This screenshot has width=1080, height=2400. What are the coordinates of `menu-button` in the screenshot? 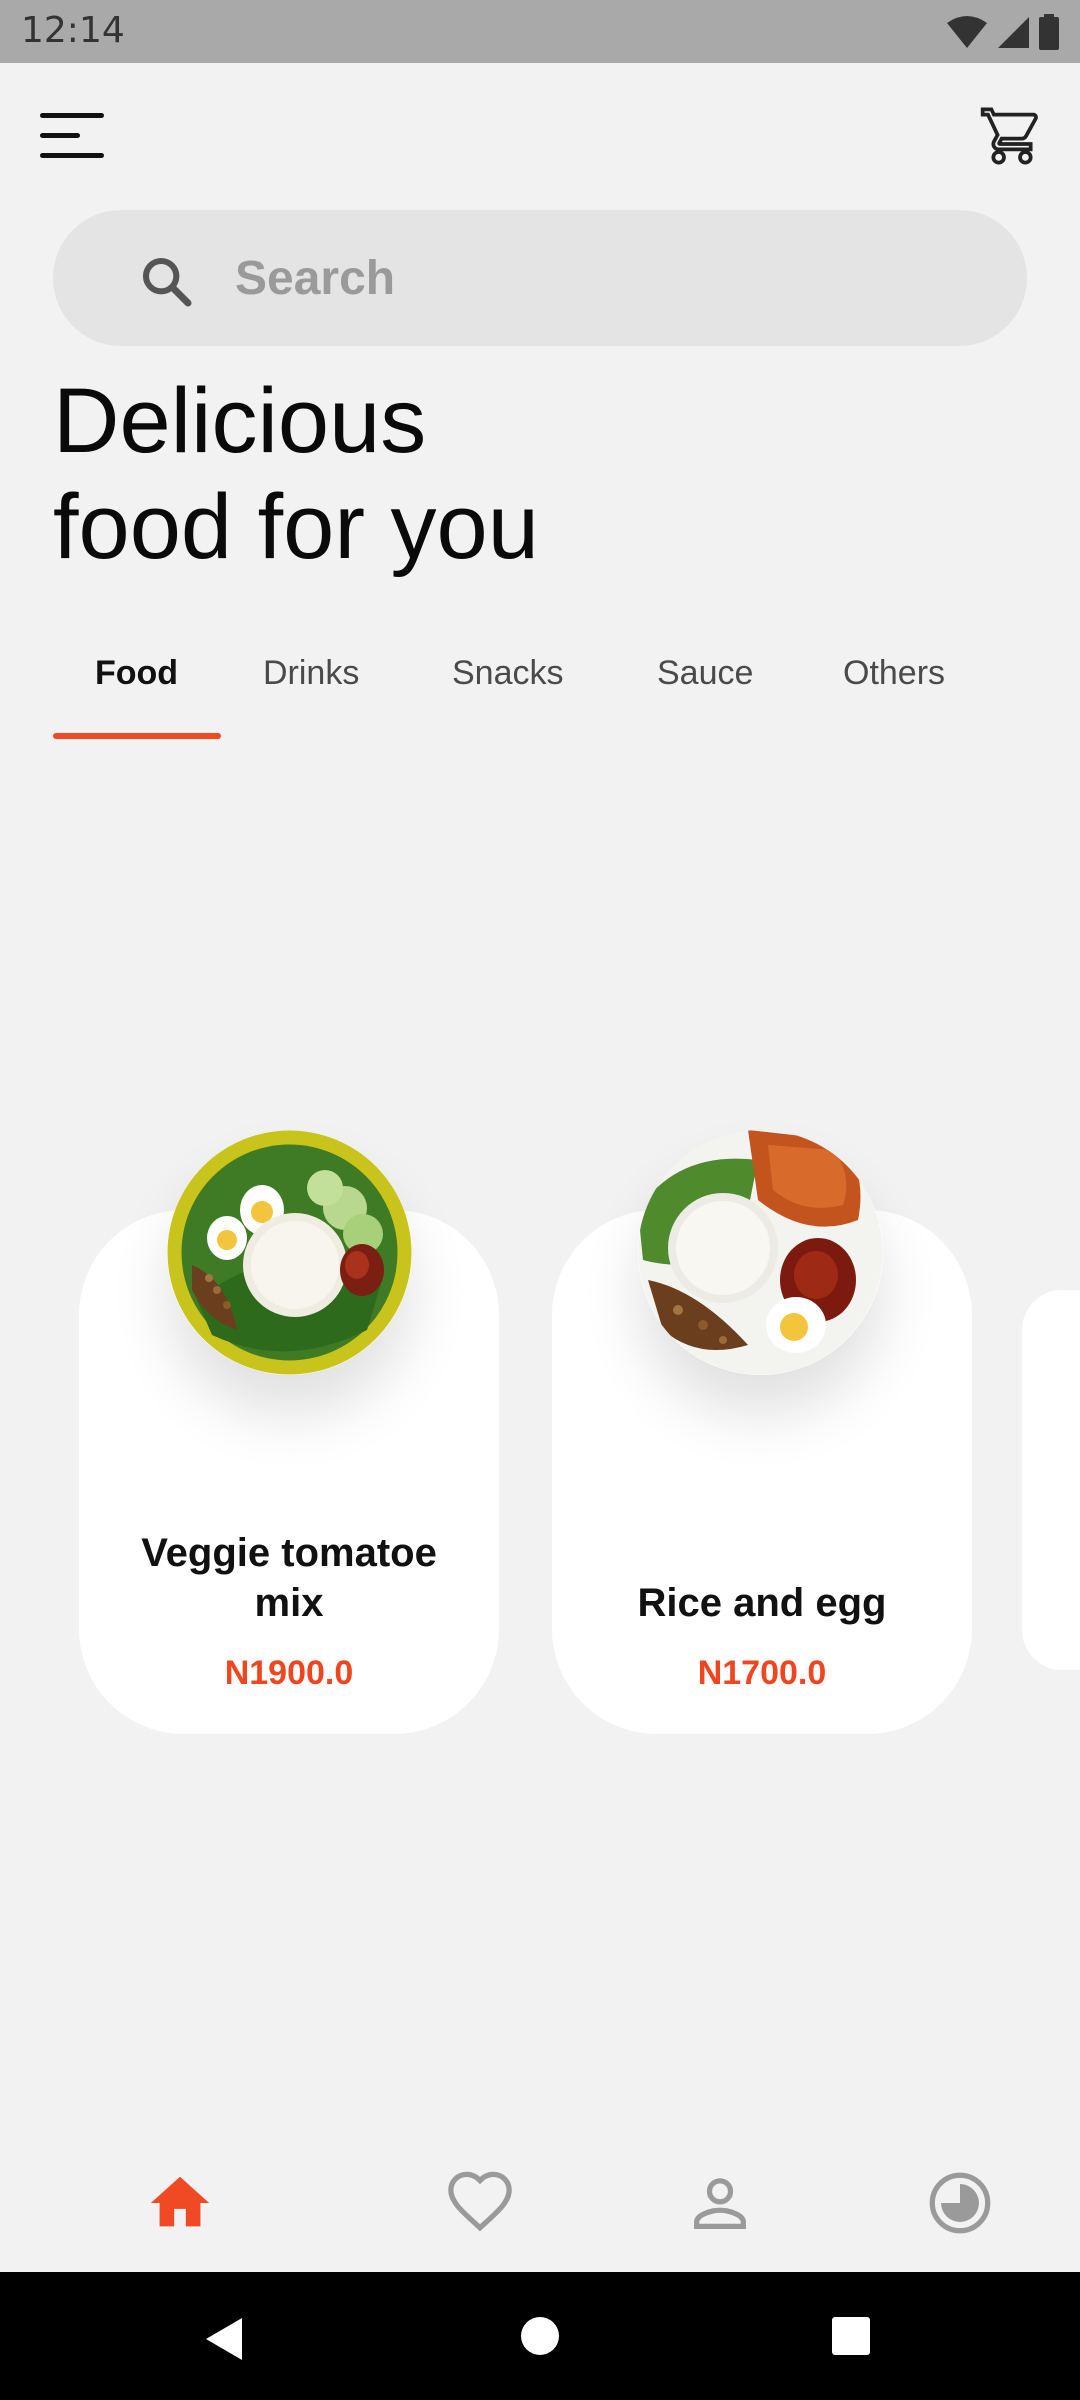 It's located at (75, 136).